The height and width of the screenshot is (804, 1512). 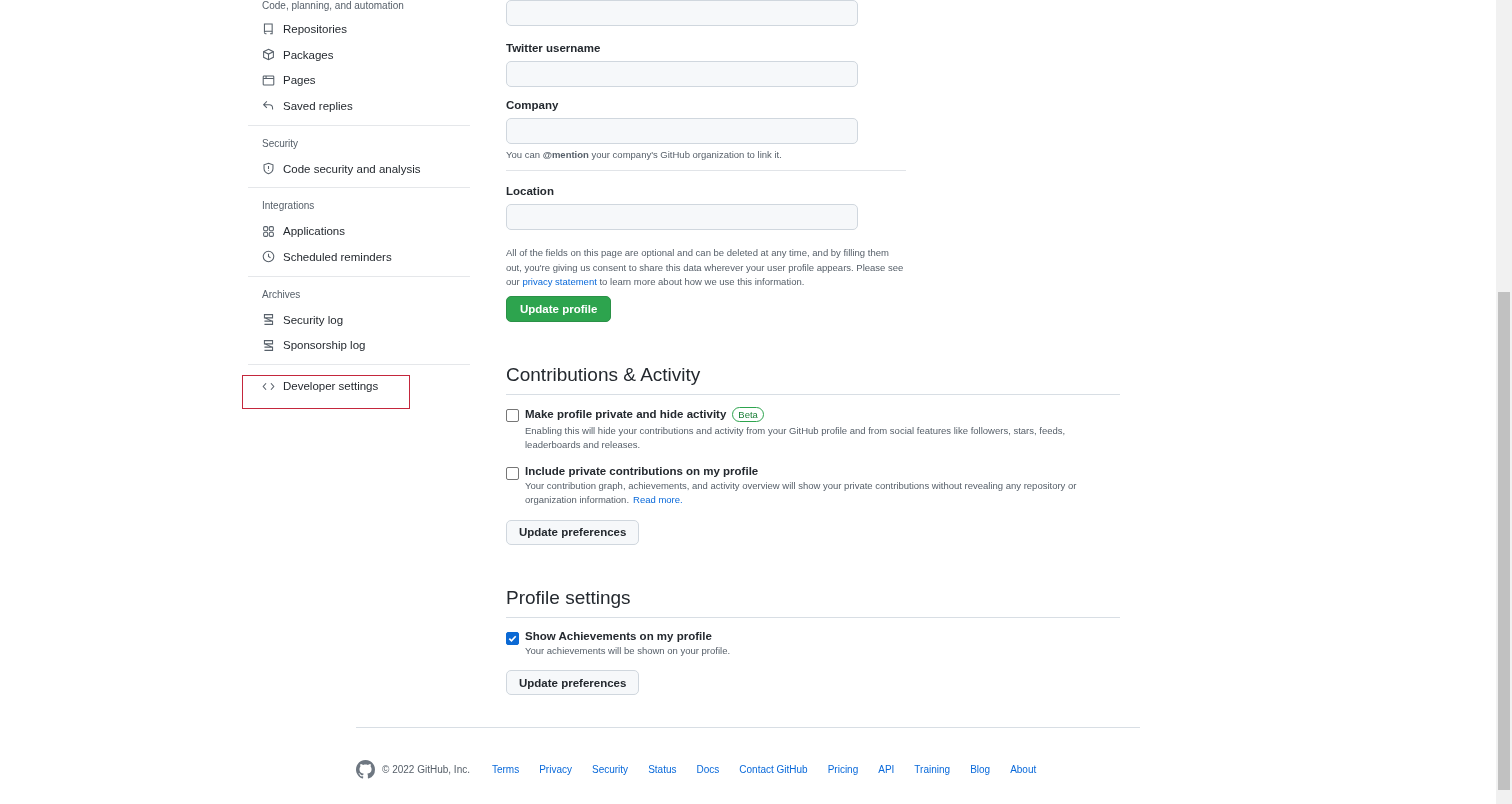 What do you see at coordinates (644, 154) in the screenshot?
I see `field-note: You can @mention your company's GitHub organization to link it.` at bounding box center [644, 154].